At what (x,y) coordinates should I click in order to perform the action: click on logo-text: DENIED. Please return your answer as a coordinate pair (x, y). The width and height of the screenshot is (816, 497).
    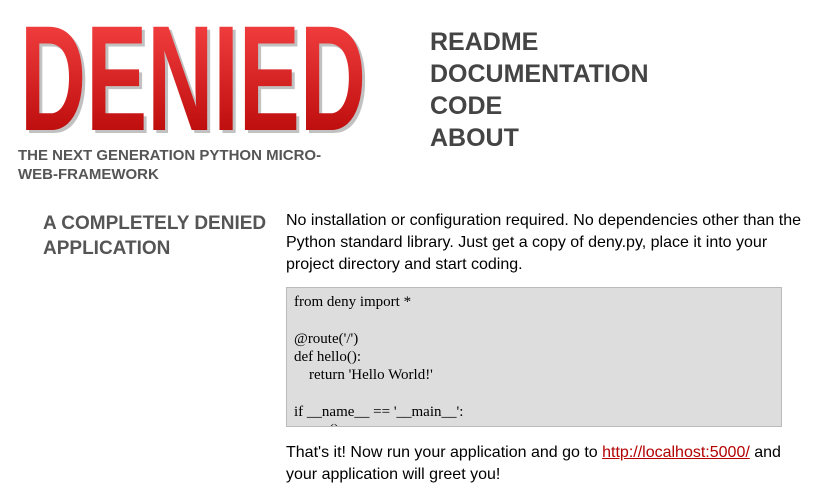
    Looking at the image, I should click on (193, 79).